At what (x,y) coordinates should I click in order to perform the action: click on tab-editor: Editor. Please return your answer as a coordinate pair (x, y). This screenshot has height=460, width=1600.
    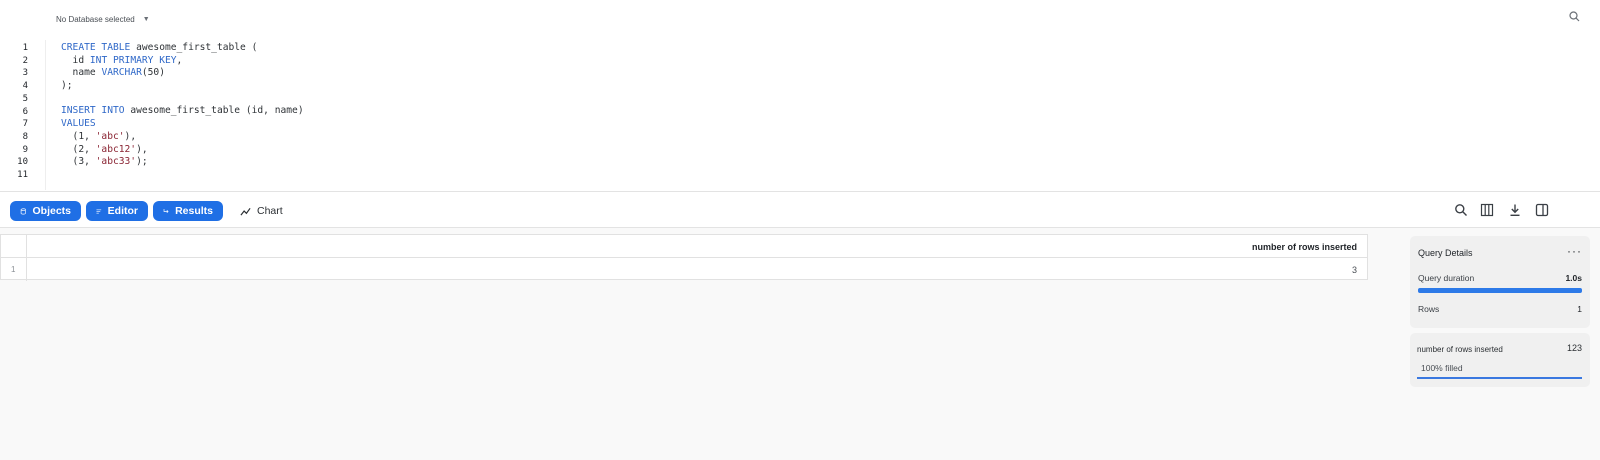
    Looking at the image, I should click on (117, 211).